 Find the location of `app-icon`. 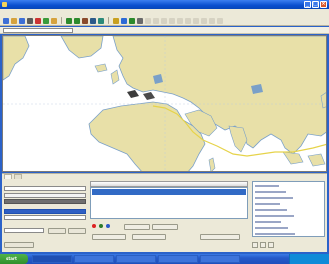

app-icon is located at coordinates (4, 4).